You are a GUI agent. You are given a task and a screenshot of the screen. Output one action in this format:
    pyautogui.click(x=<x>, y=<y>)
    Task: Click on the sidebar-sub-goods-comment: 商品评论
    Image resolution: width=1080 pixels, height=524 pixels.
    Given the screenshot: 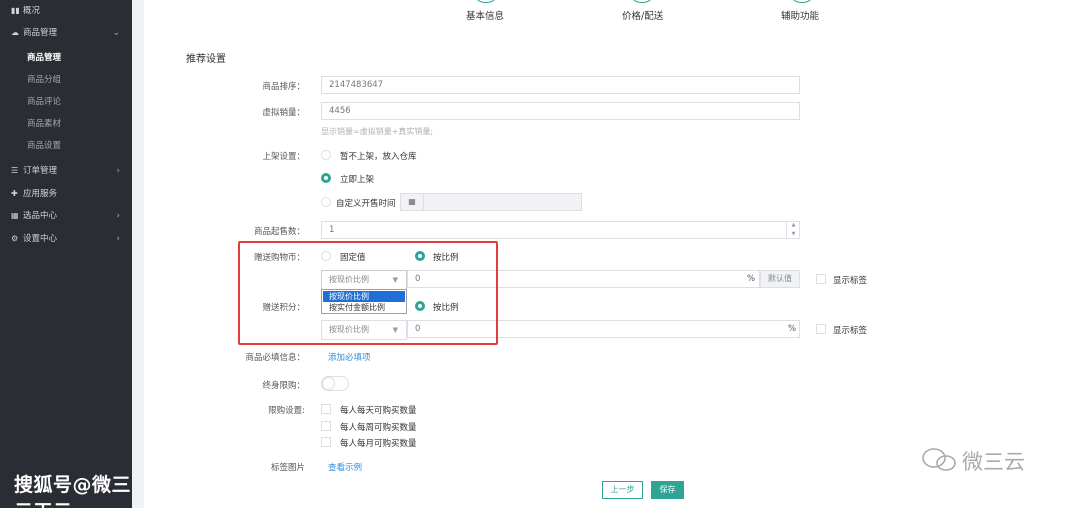 What is the action you would take?
    pyautogui.click(x=44, y=102)
    